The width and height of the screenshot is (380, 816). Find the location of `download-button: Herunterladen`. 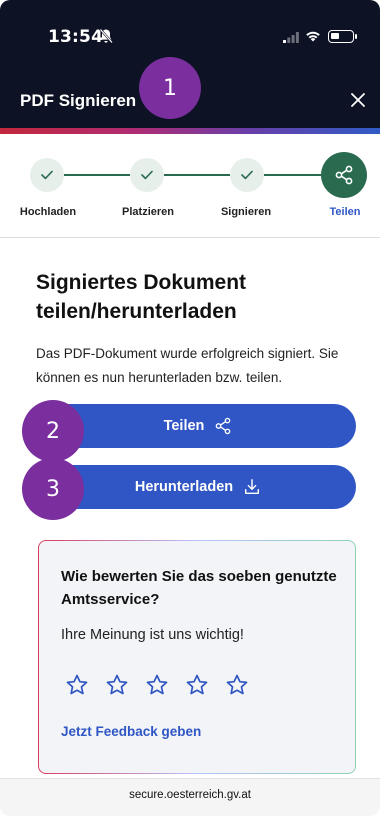

download-button: Herunterladen is located at coordinates (198, 487).